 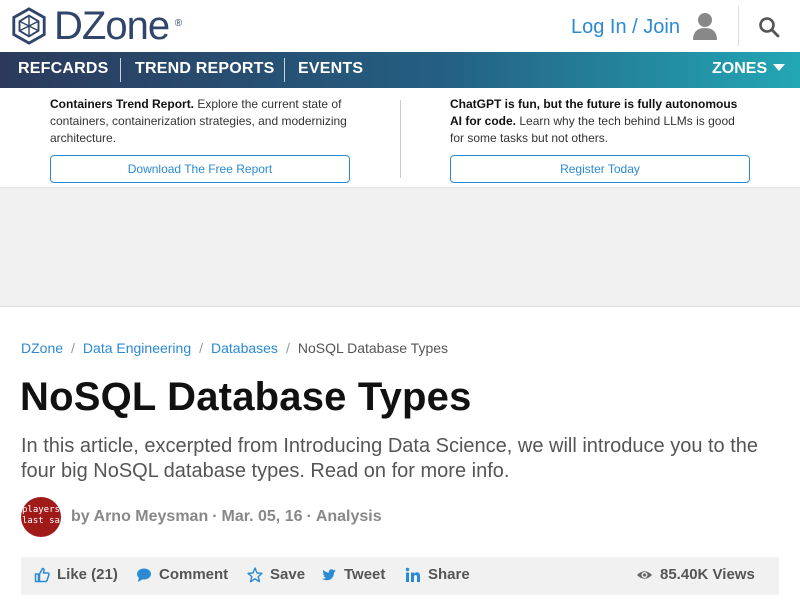 I want to click on linkedin-icon, so click(x=412, y=574).